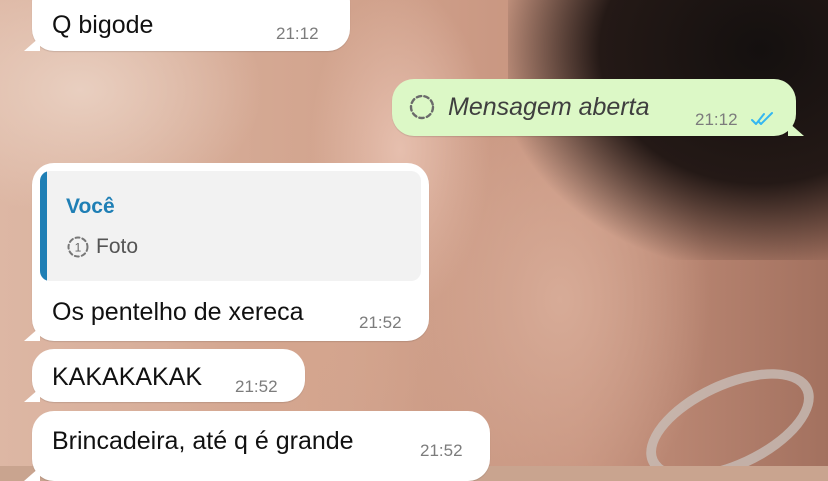 The height and width of the screenshot is (481, 828). I want to click on message-text: Mensagem aberta, so click(549, 107).